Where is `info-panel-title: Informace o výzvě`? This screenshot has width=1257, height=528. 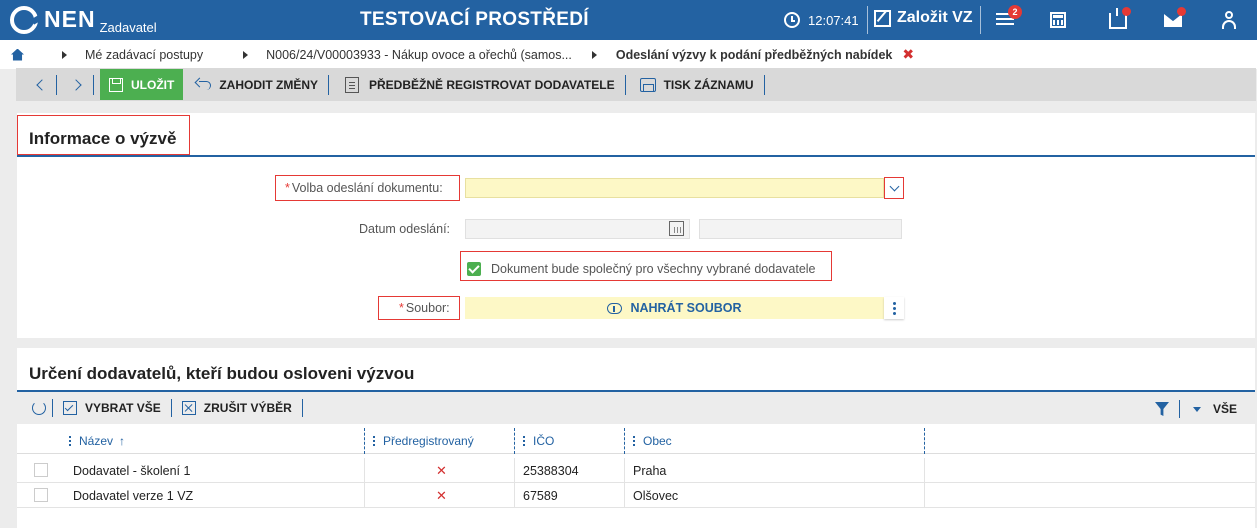
info-panel-title: Informace o výzvě is located at coordinates (103, 138).